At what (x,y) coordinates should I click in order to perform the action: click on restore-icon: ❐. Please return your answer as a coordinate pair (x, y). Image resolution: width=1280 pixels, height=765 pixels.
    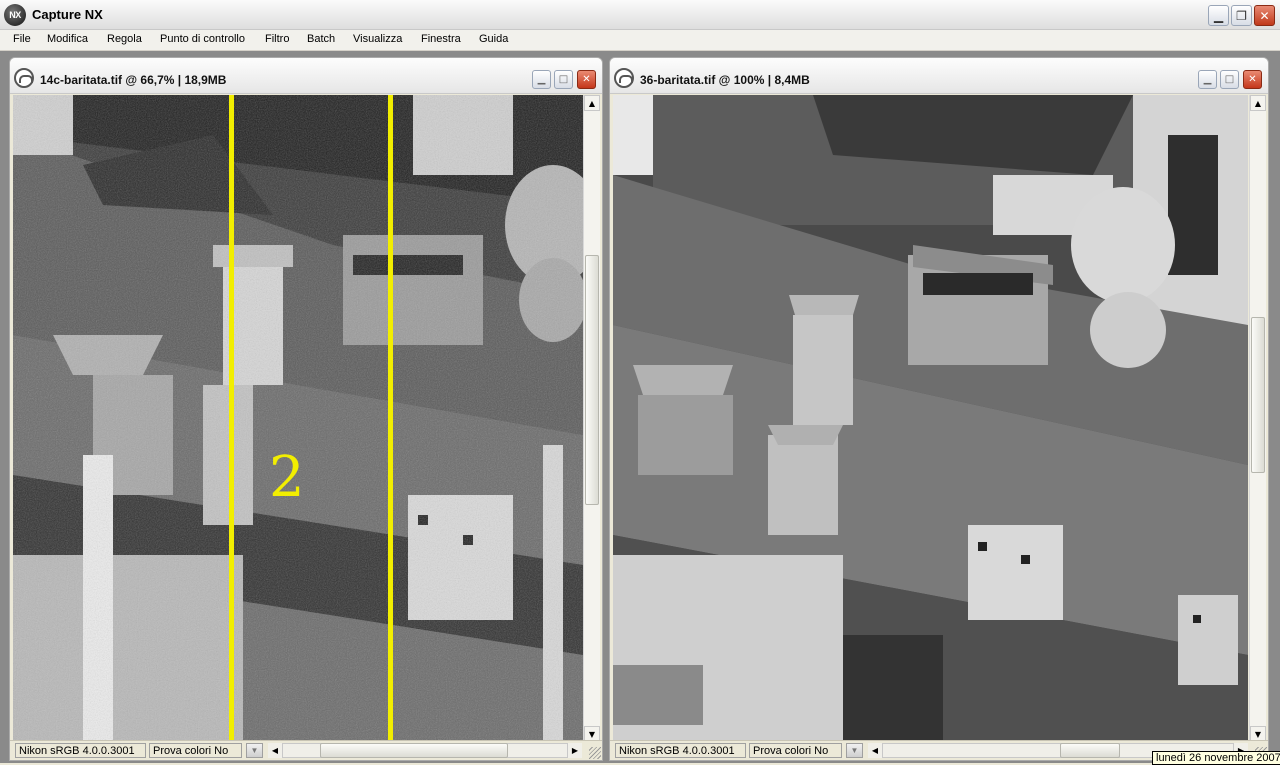
    Looking at the image, I should click on (1241, 15).